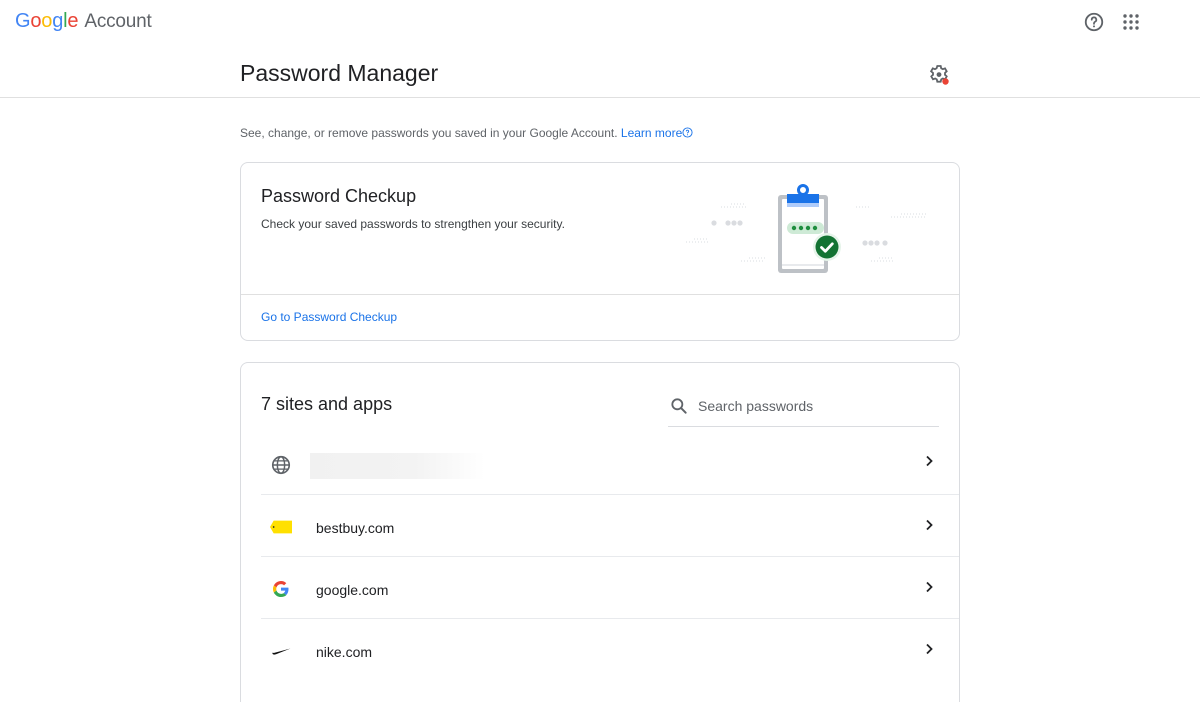 The image size is (1200, 702). I want to click on notification-dot, so click(945, 81).